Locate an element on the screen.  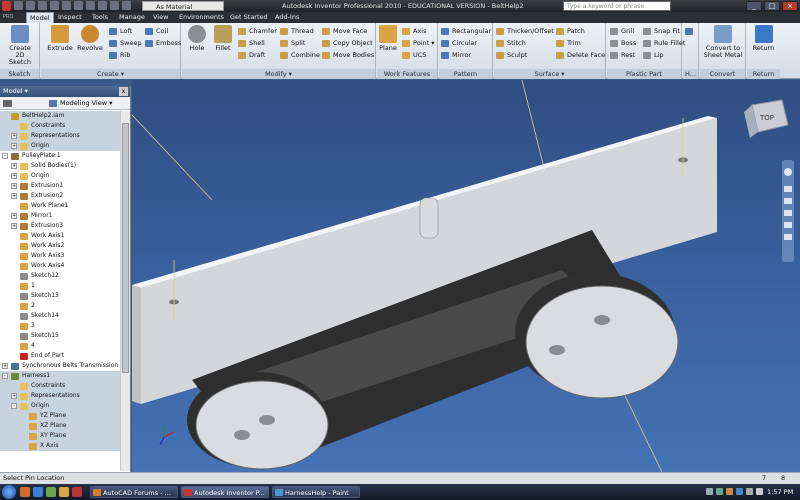
start-button is located at coordinates (9, 492).